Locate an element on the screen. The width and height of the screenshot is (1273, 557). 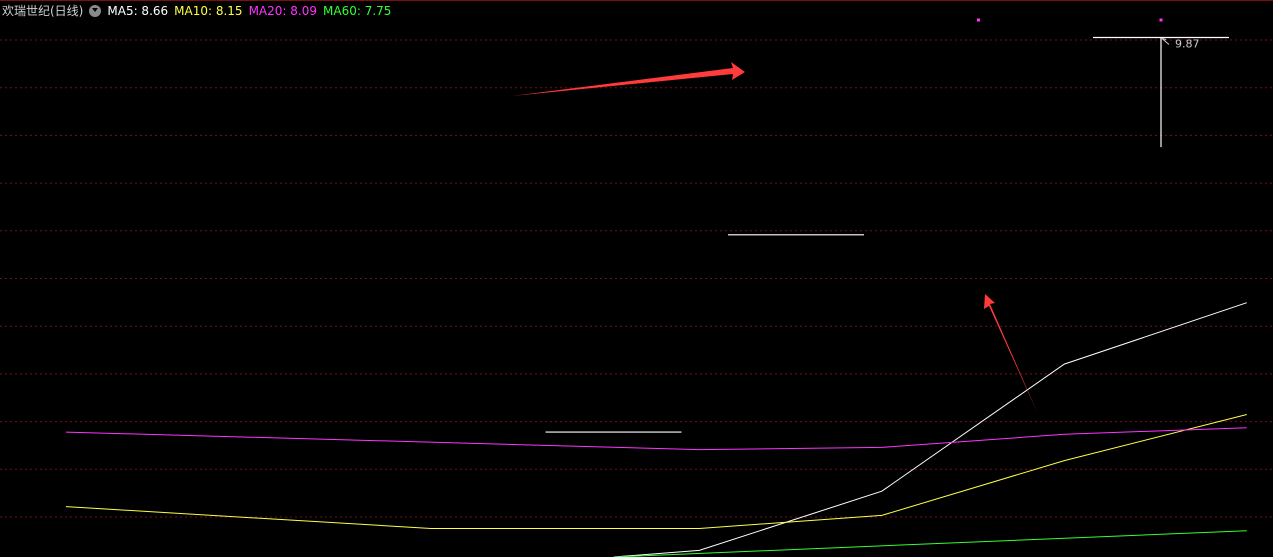
high-value-label: 9.87 is located at coordinates (1187, 44).